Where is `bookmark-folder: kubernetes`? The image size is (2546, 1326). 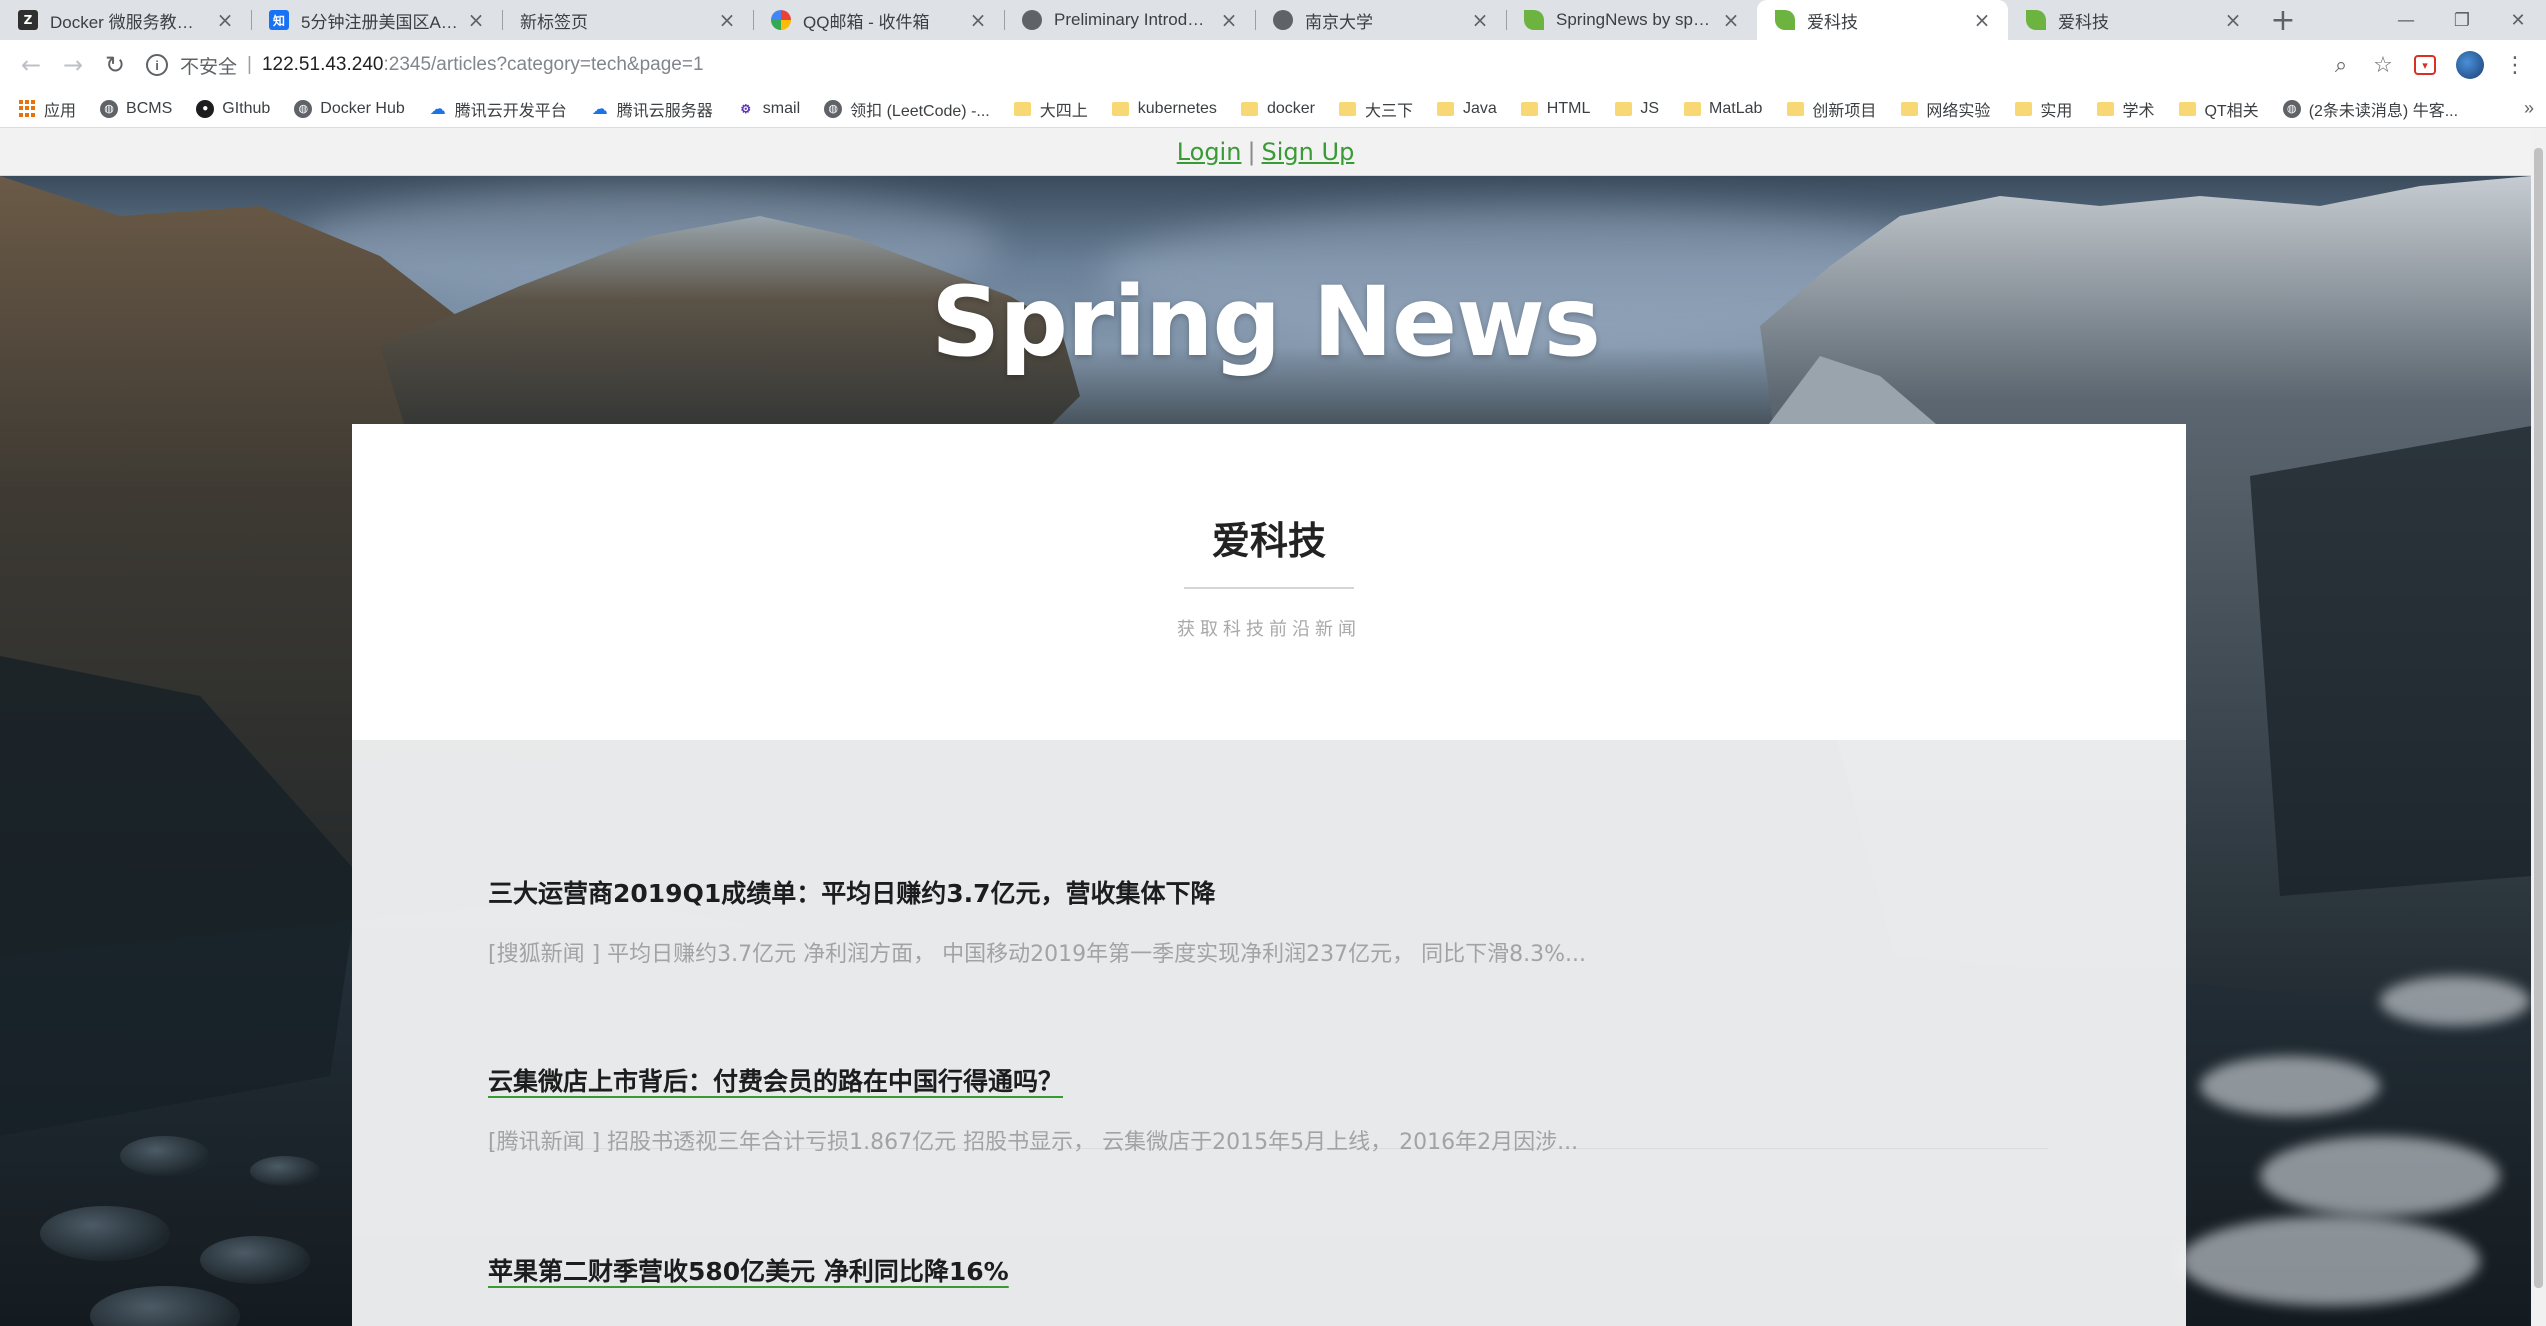
bookmark-folder: kubernetes is located at coordinates (1164, 109).